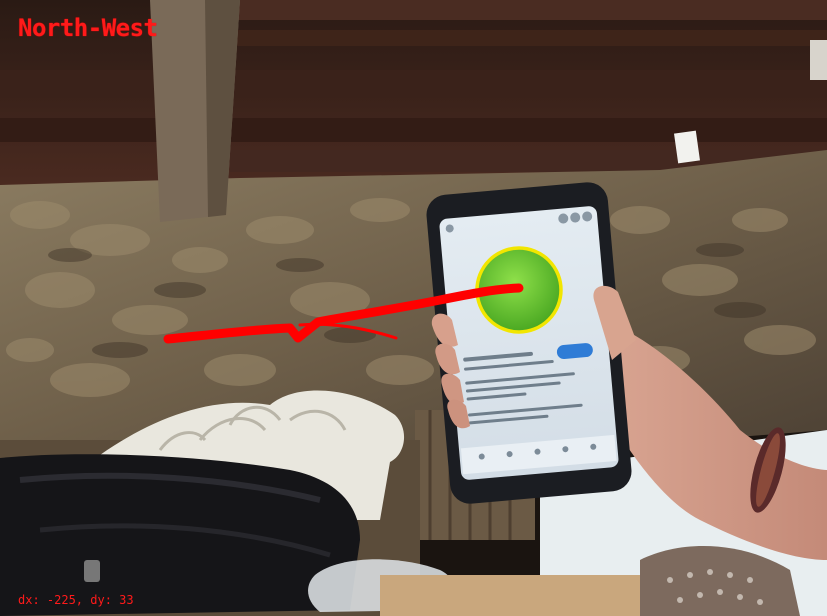  What do you see at coordinates (88, 28) in the screenshot?
I see `direction-label: North-West` at bounding box center [88, 28].